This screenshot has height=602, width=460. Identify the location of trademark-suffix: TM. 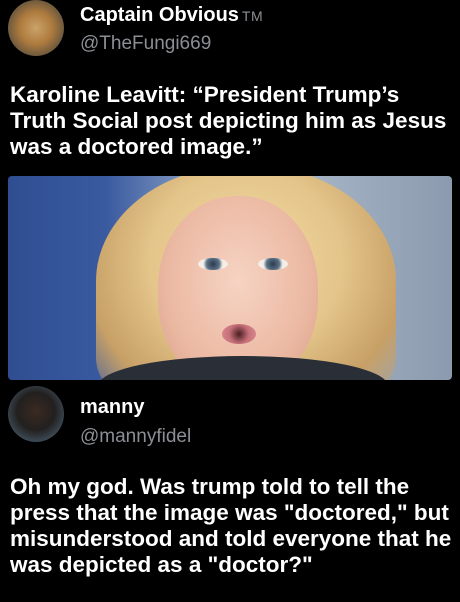
(252, 16).